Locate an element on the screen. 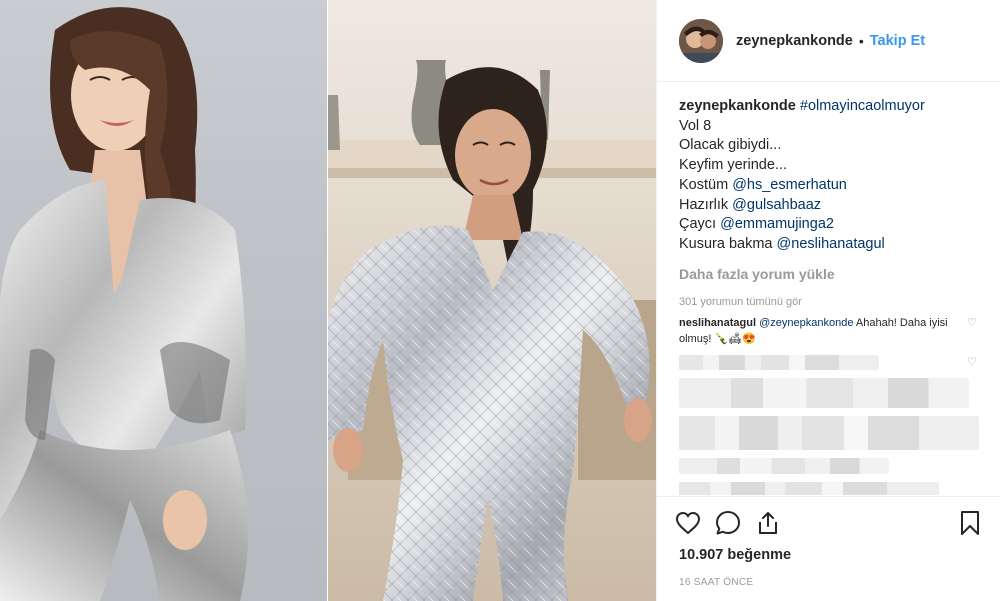 The image size is (1000, 601). post-header: zeynepkankonde • Takip Et is located at coordinates (828, 41).